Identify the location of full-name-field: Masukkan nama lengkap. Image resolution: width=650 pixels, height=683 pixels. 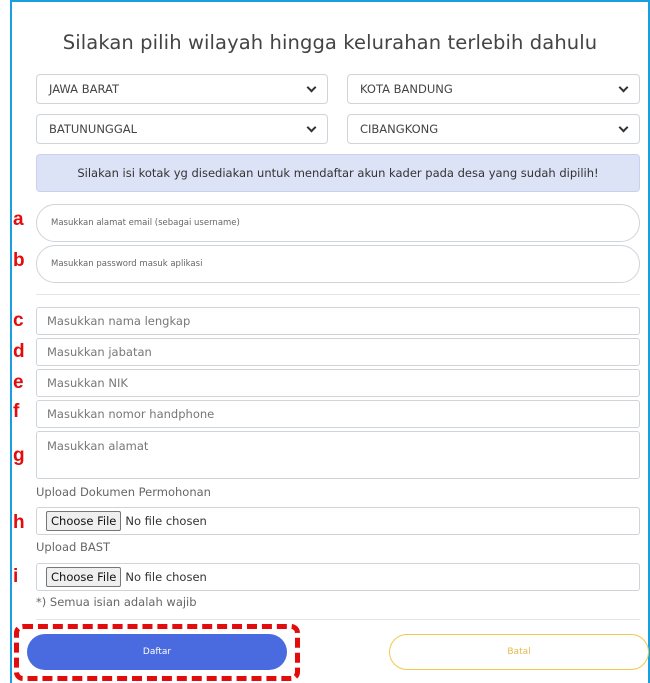
(338, 321).